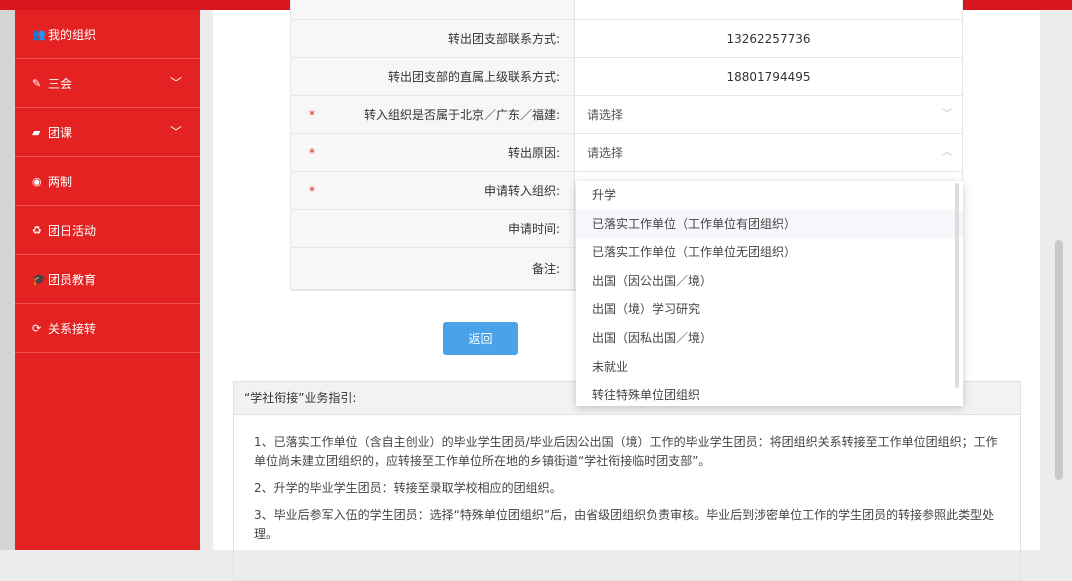  Describe the element at coordinates (769, 195) in the screenshot. I see `dropdown-option: 升学` at that location.